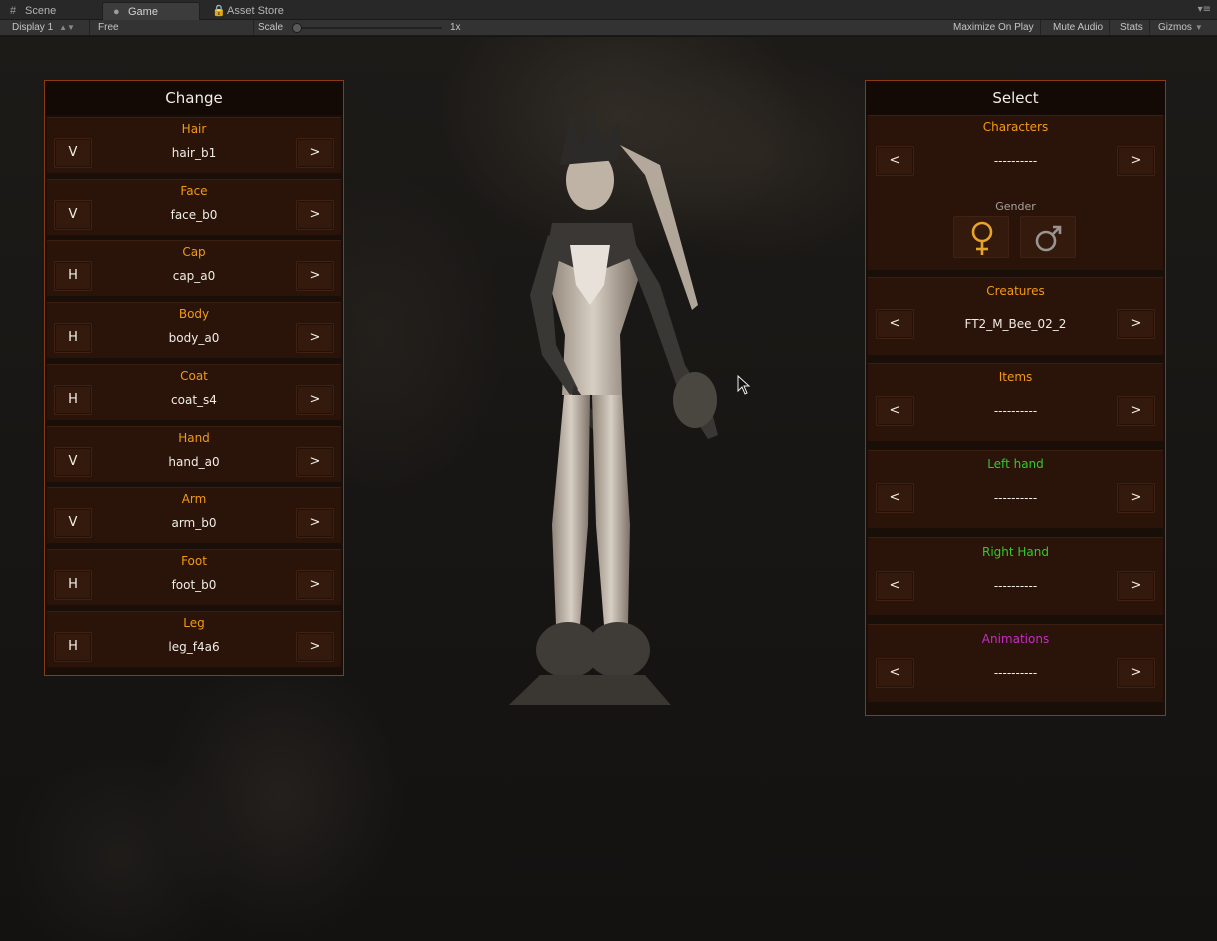 The image size is (1217, 941). What do you see at coordinates (895, 673) in the screenshot?
I see `animations-prev-button: <` at bounding box center [895, 673].